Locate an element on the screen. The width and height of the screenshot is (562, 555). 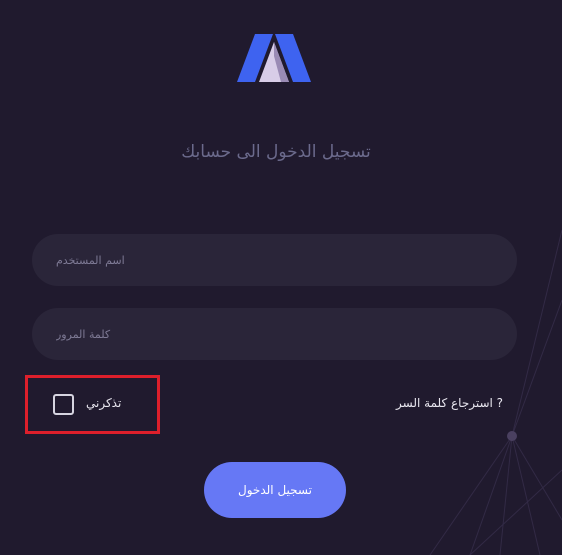
password-field is located at coordinates (274, 334).